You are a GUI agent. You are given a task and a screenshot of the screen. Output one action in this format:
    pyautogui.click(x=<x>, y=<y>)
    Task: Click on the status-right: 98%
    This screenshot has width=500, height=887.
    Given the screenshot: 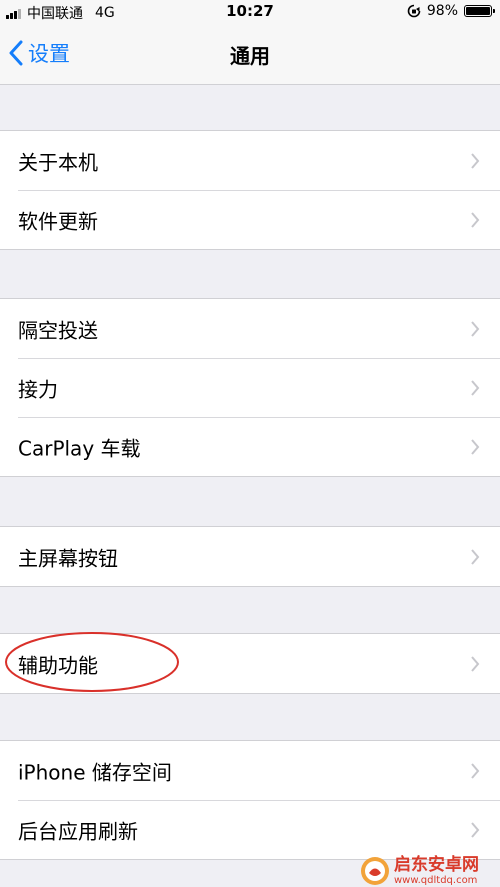 What is the action you would take?
    pyautogui.click(x=451, y=11)
    